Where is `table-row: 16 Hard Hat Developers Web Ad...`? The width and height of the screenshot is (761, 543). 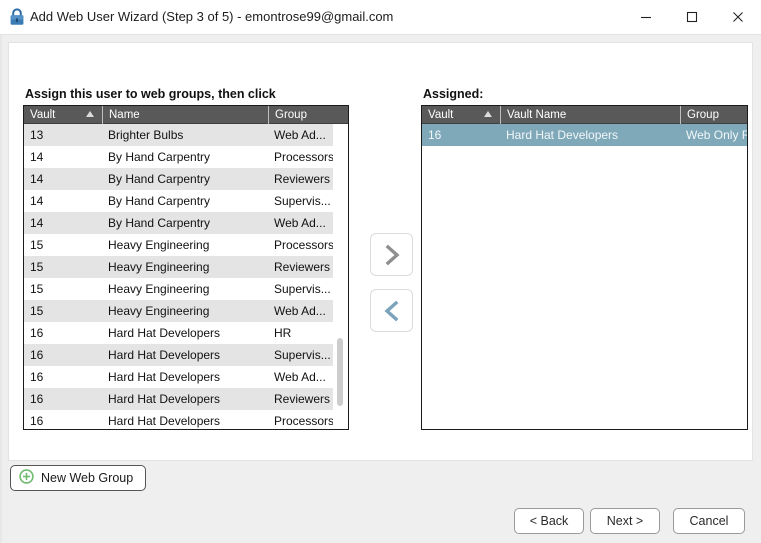 table-row: 16 Hard Hat Developers Web Ad... is located at coordinates (186, 377).